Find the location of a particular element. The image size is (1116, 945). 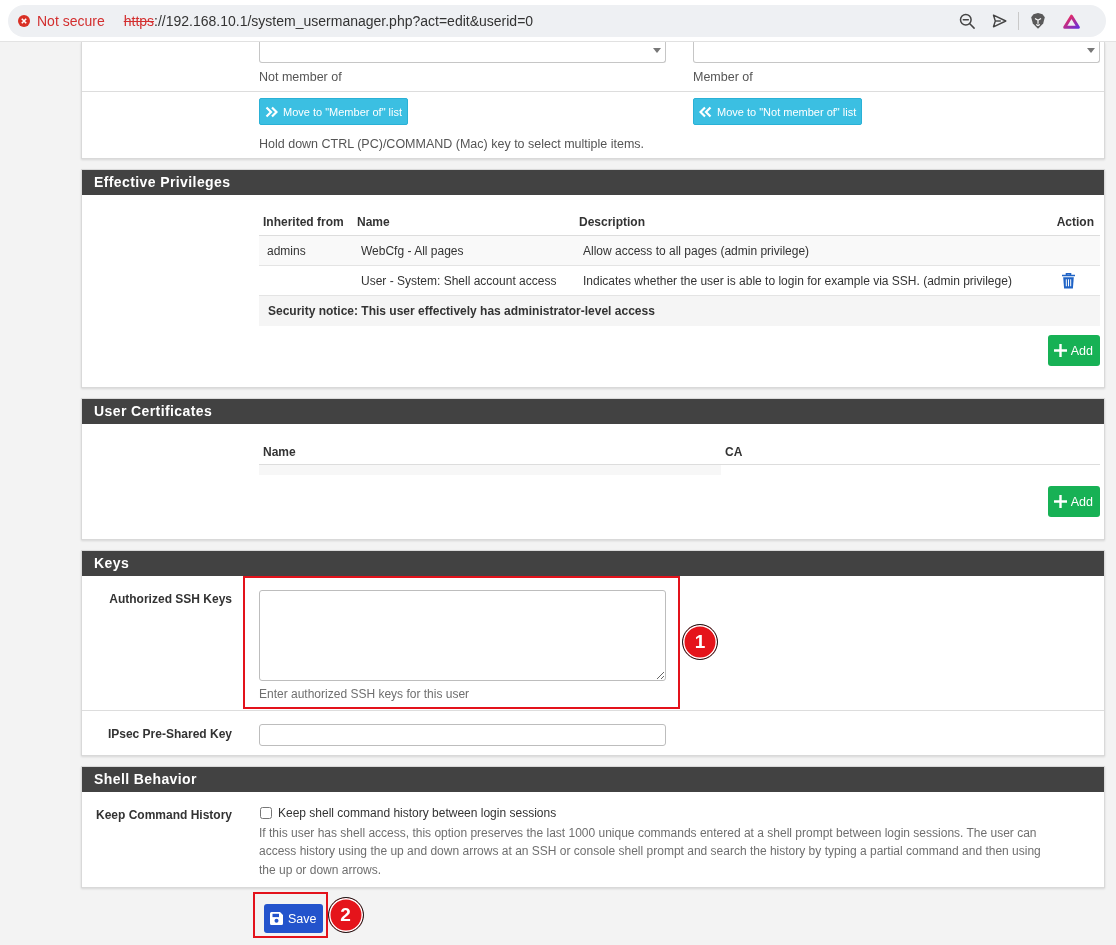

triangle-icon is located at coordinates (1071, 21).